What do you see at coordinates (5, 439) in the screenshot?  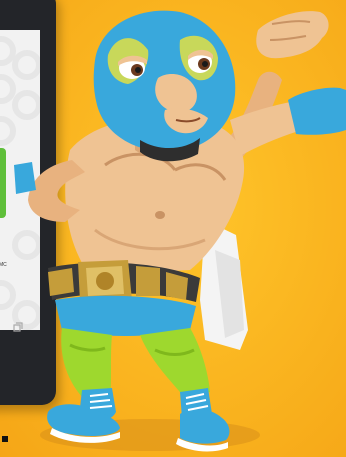 I see `corner-mark` at bounding box center [5, 439].